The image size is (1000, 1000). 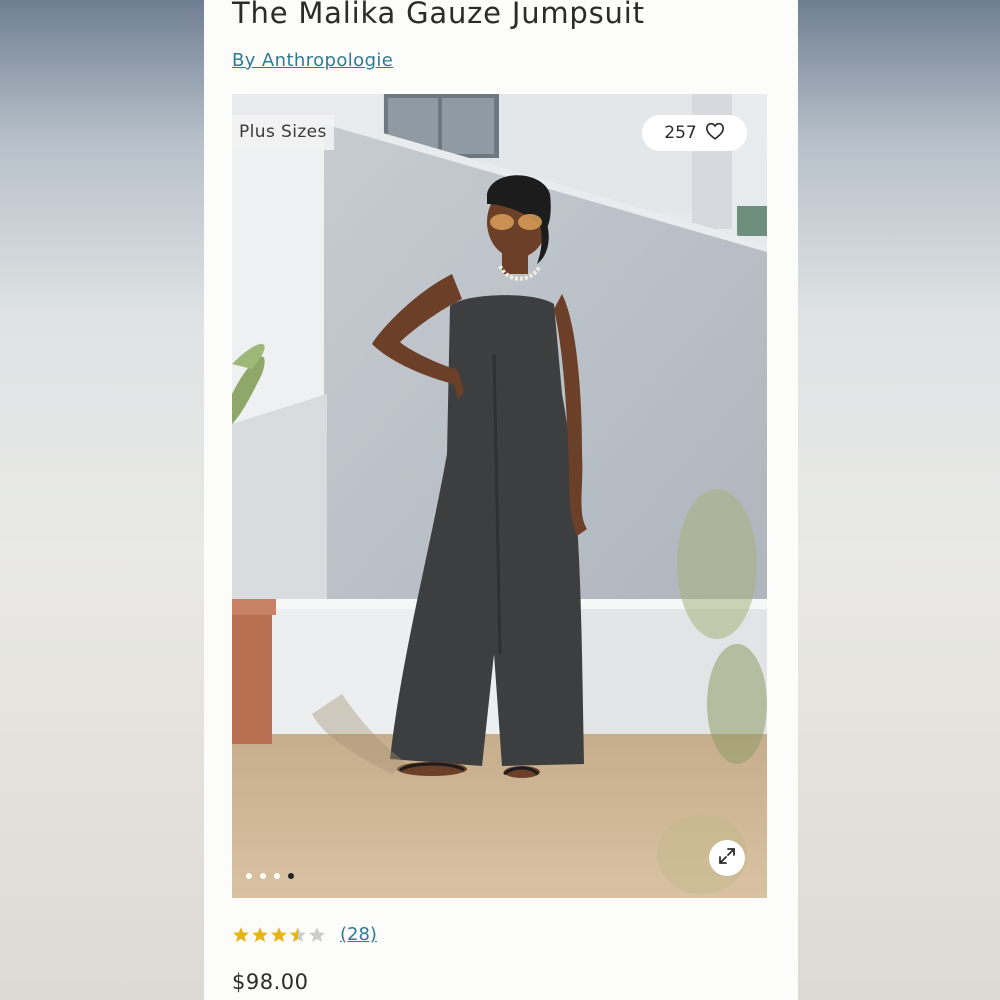 I want to click on product-rating: (28), so click(x=304, y=934).